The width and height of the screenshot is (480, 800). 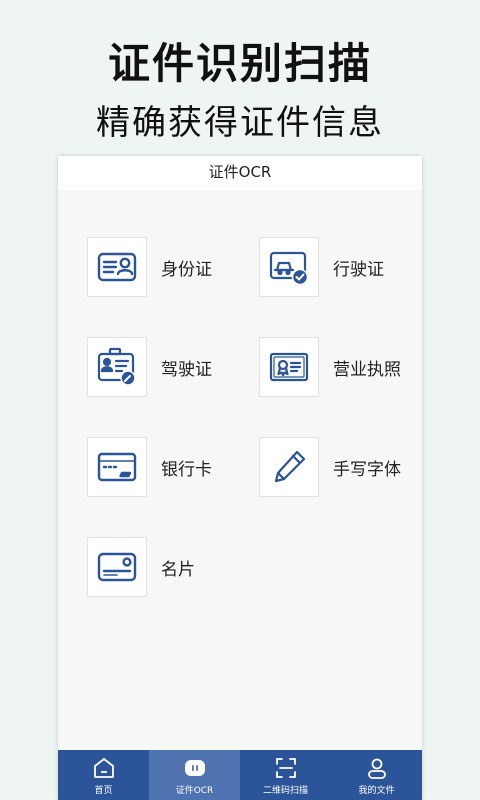 I want to click on bank-card-icon, so click(x=117, y=467).